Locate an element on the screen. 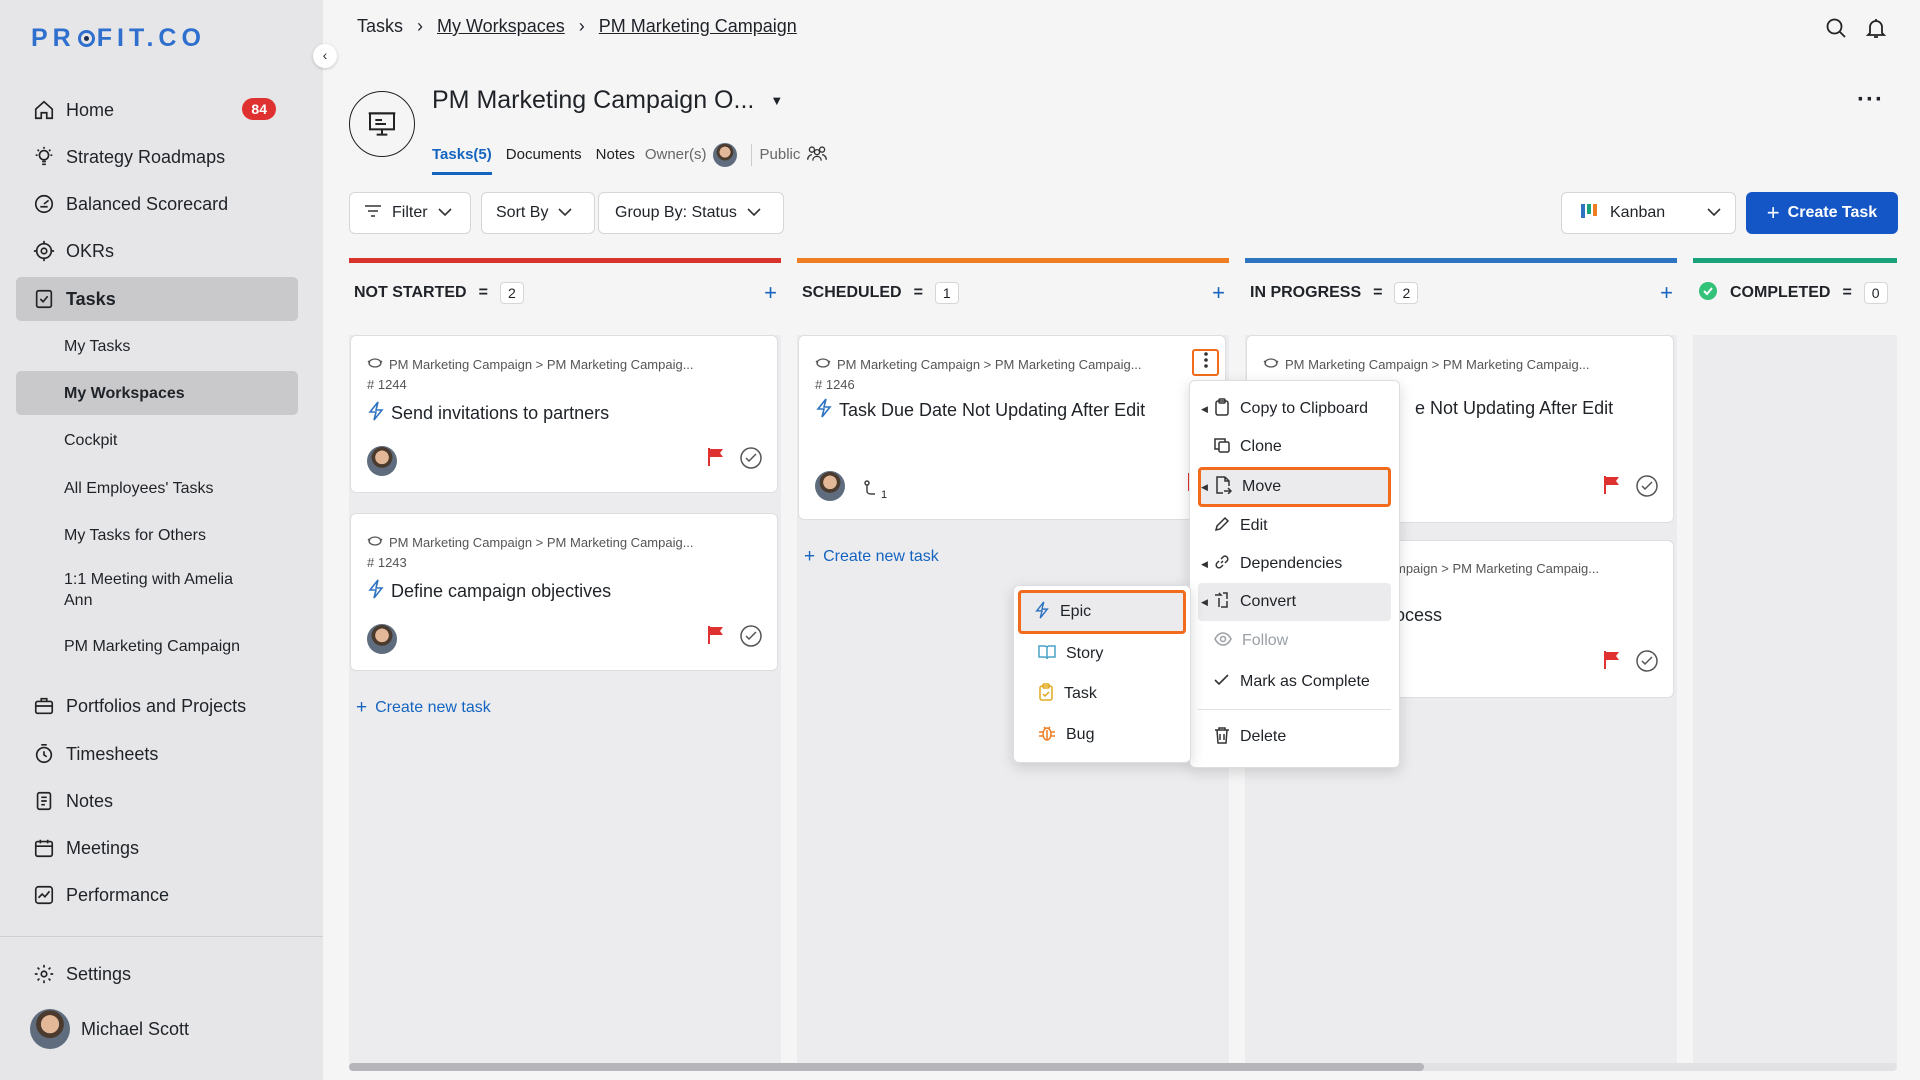 The width and height of the screenshot is (1920, 1080). horizontal-scrollbar-thumb is located at coordinates (886, 1067).